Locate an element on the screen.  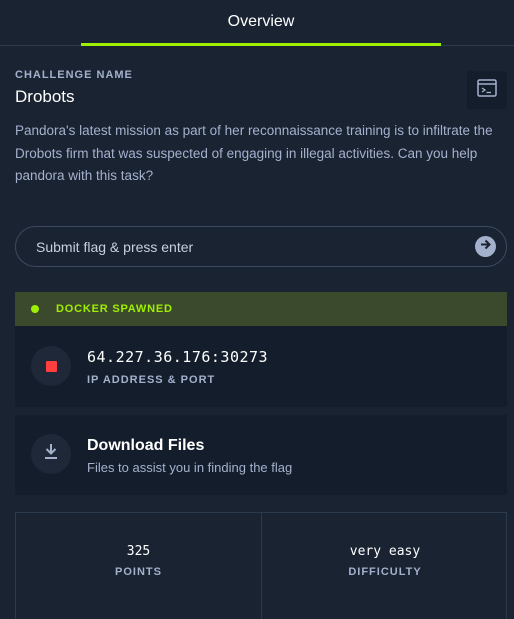
submit-flag-button is located at coordinates (485, 246).